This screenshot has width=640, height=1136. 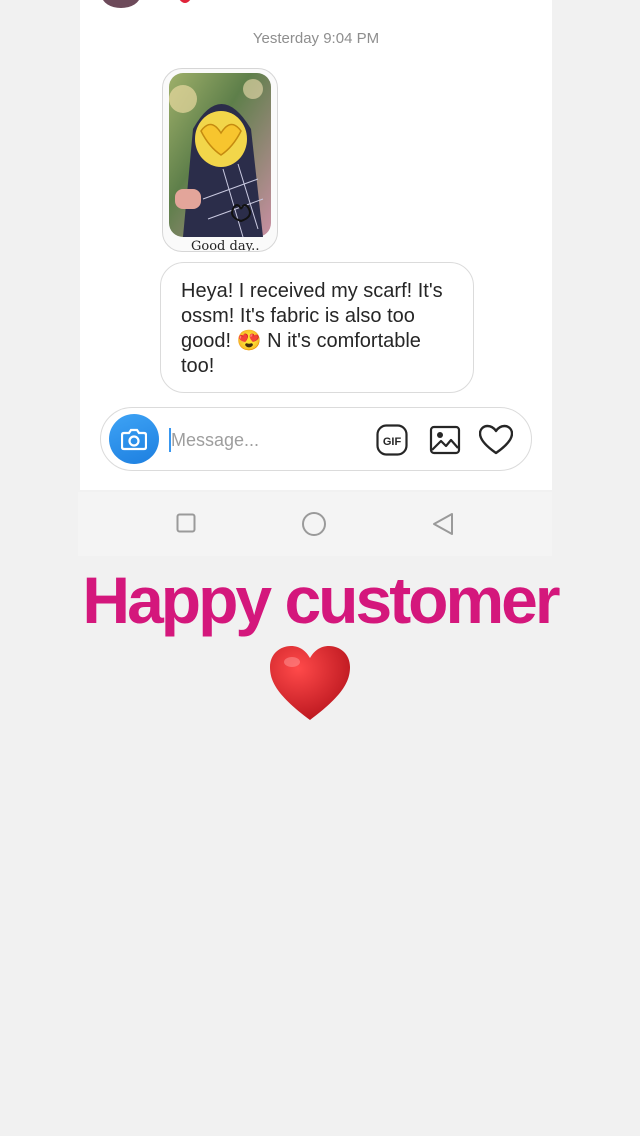 I want to click on nav-square-icon, so click(x=186, y=523).